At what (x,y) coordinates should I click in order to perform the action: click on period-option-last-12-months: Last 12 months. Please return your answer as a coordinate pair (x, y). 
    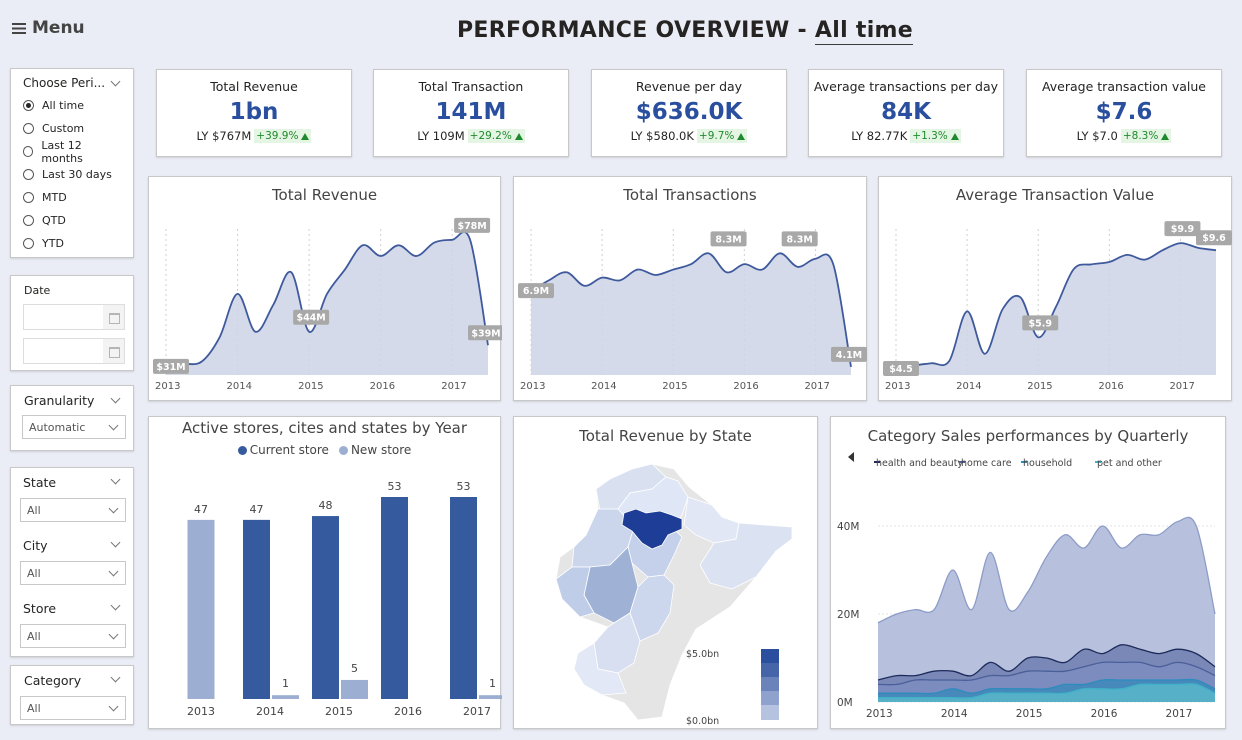
    Looking at the image, I should click on (72, 151).